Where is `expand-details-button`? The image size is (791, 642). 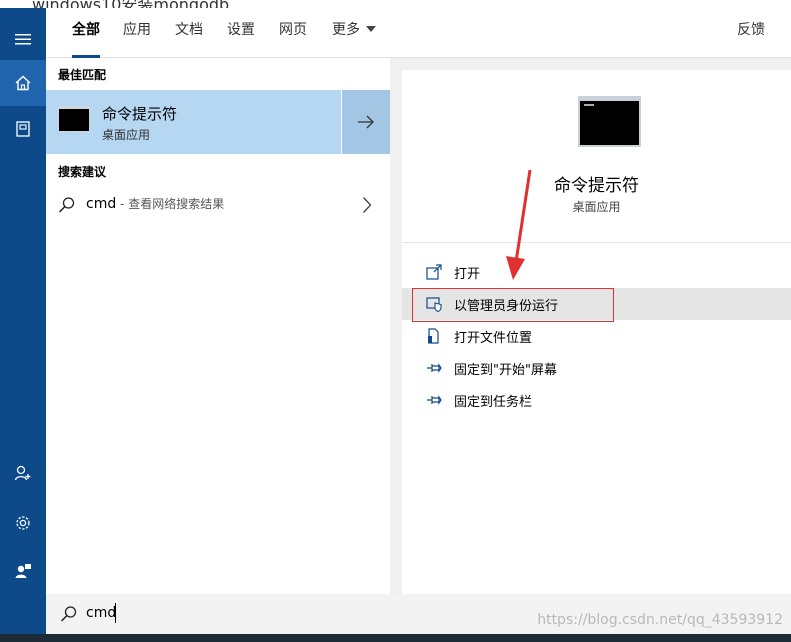 expand-details-button is located at coordinates (366, 122).